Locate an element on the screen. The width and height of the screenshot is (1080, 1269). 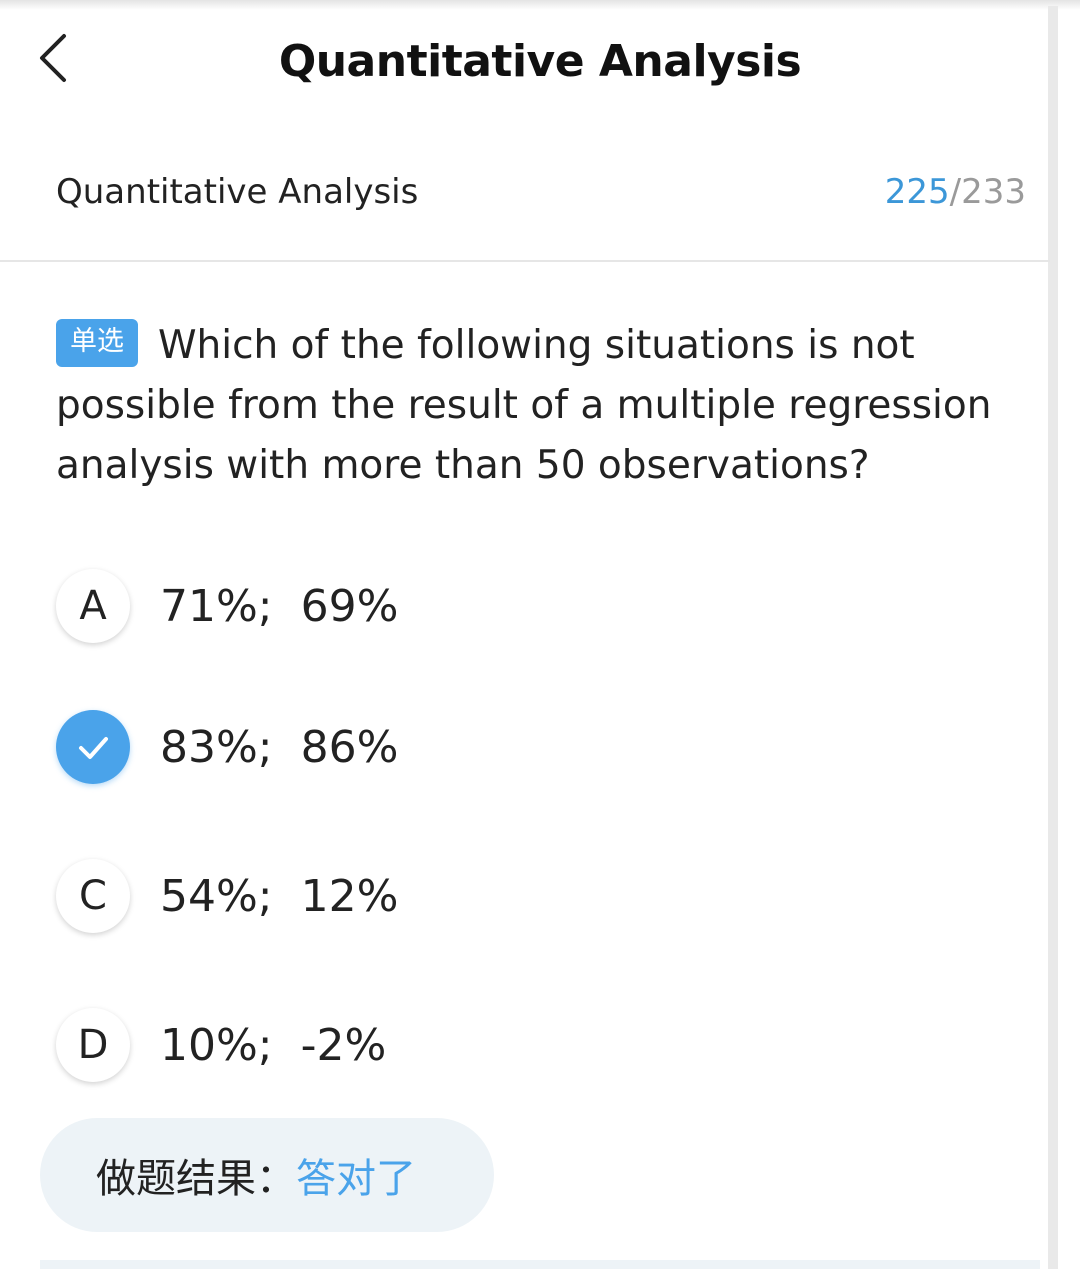
checkmark-icon is located at coordinates (93, 748).